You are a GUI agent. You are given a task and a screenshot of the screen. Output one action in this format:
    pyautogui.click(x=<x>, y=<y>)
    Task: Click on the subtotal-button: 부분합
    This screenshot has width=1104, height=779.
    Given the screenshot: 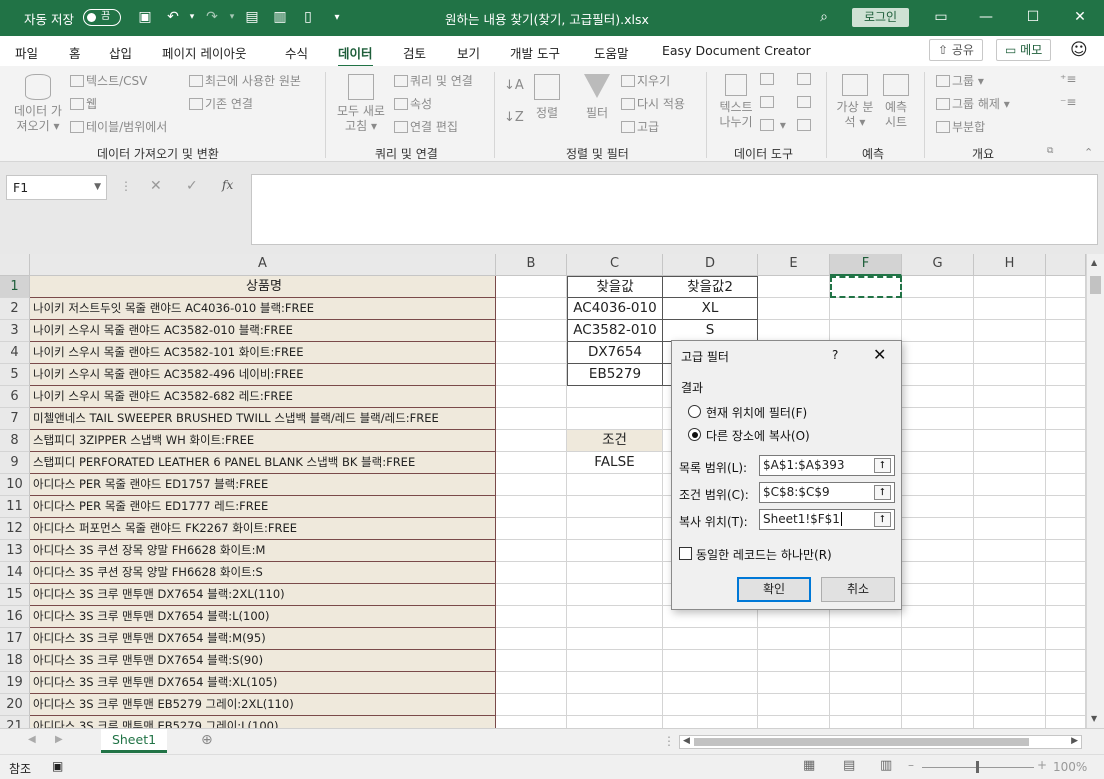 What is the action you would take?
    pyautogui.click(x=960, y=126)
    